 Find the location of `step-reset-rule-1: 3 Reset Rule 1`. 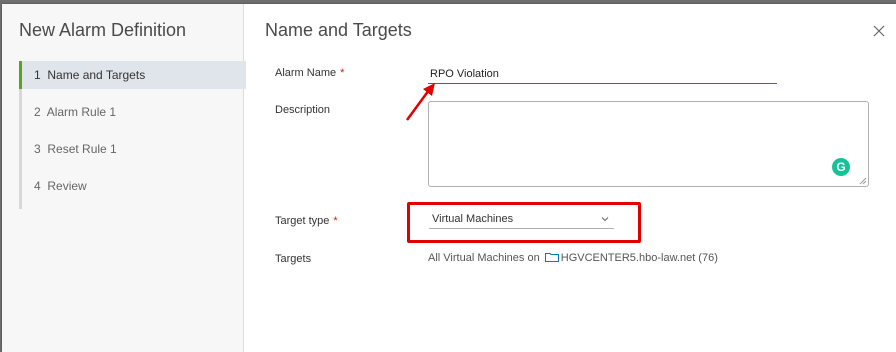

step-reset-rule-1: 3 Reset Rule 1 is located at coordinates (134, 149).